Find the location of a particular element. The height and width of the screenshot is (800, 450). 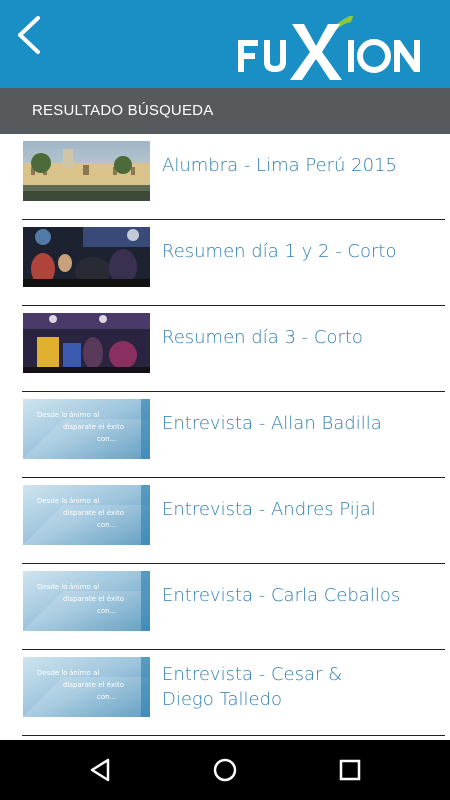

app-header is located at coordinates (225, 44).